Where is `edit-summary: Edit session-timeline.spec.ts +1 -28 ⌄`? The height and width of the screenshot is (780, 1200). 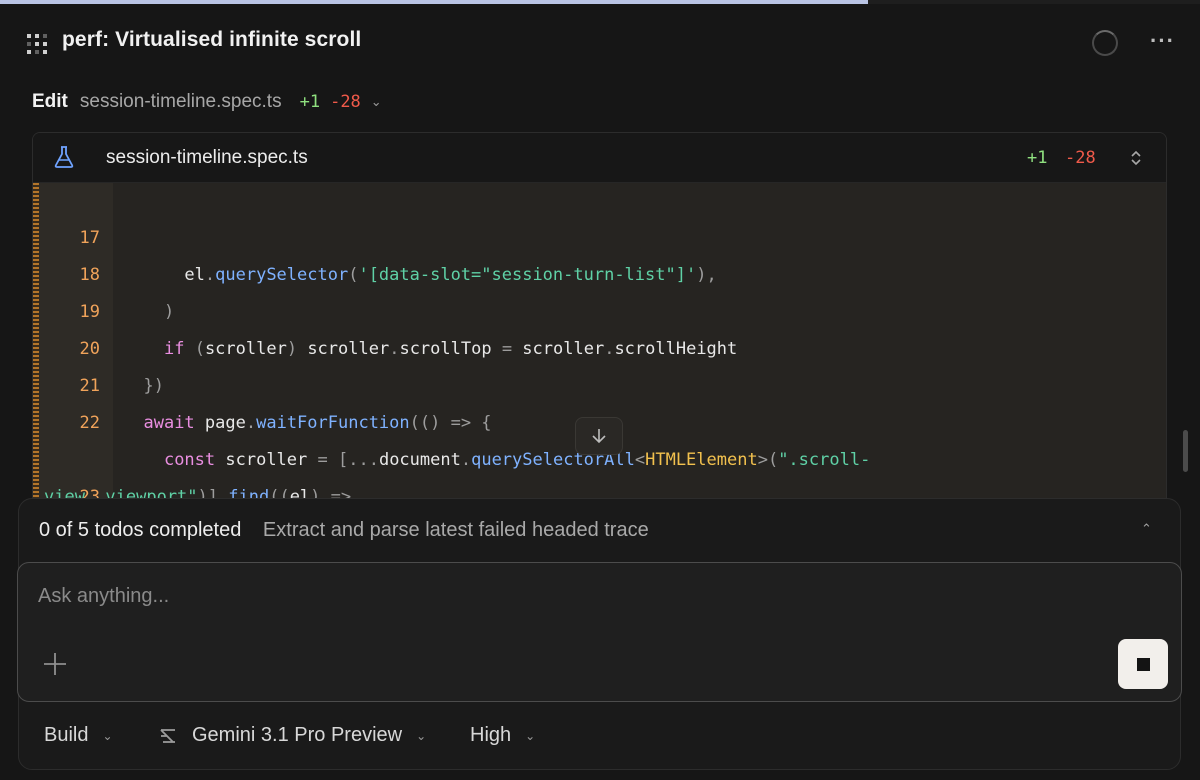 edit-summary: Edit session-timeline.spec.ts +1 -28 ⌄ is located at coordinates (207, 102).